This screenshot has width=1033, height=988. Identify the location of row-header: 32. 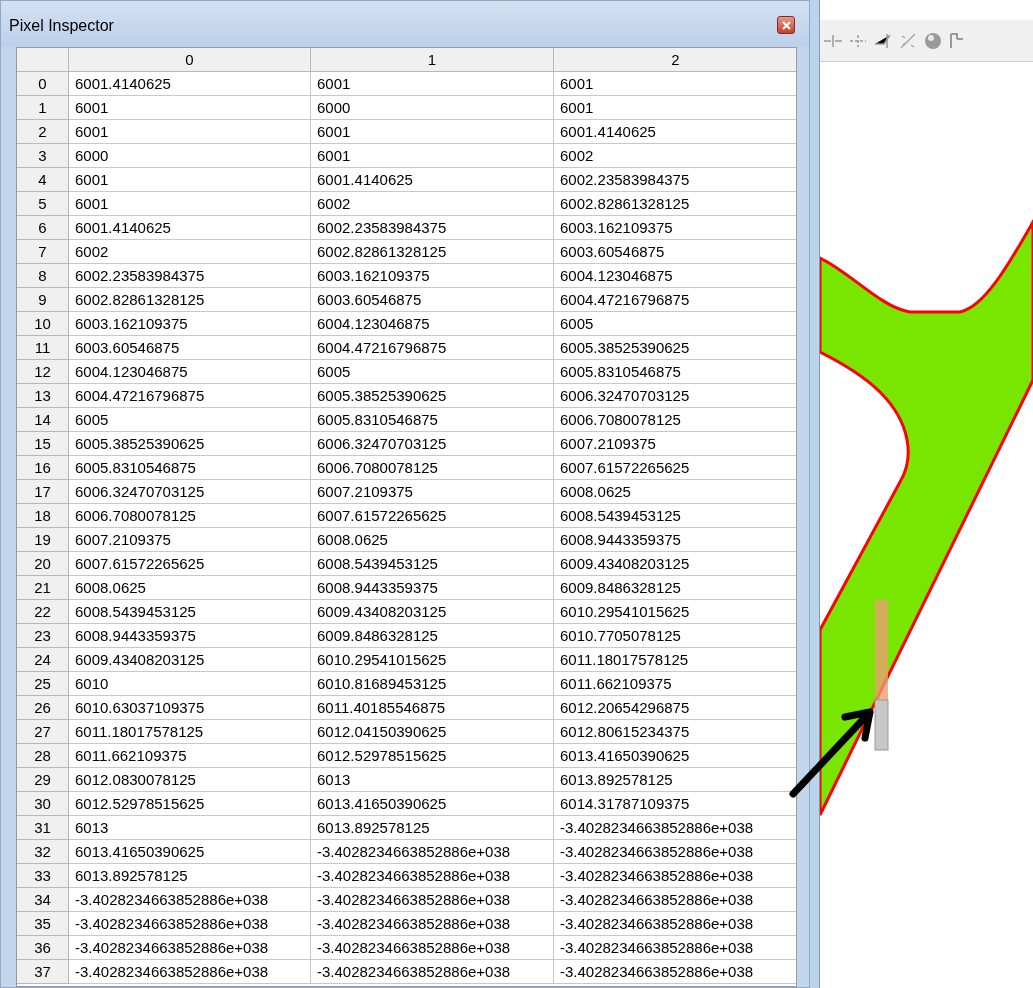
(43, 852).